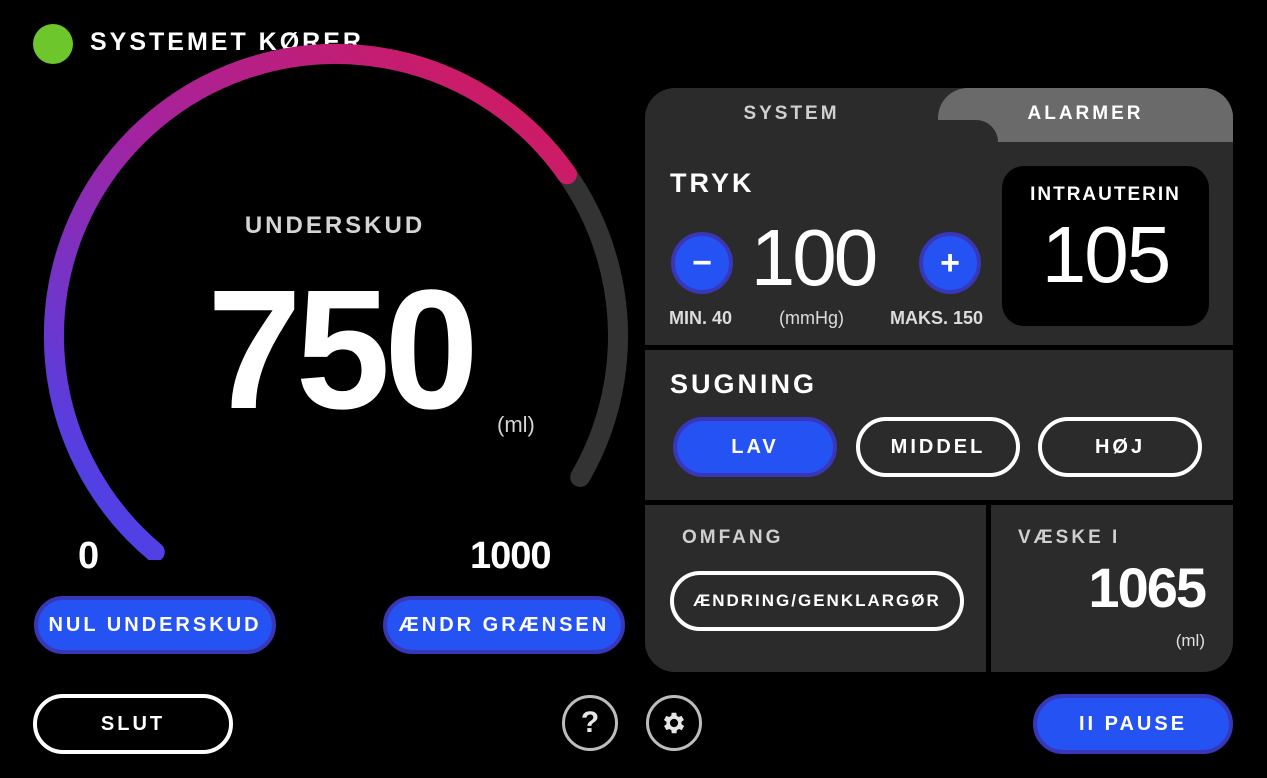 The image size is (1267, 778). Describe the element at coordinates (516, 424) in the screenshot. I see `deficit-unit: (ml)` at that location.